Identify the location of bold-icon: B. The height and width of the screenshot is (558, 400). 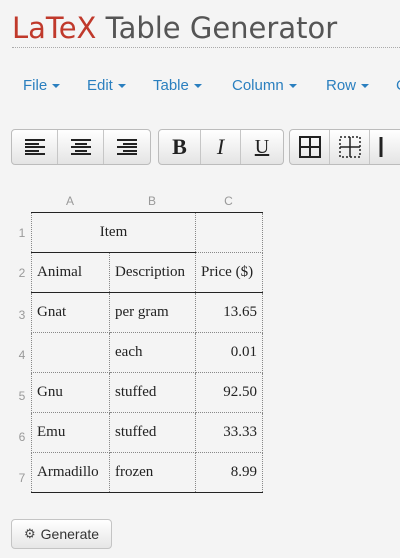
(179, 146).